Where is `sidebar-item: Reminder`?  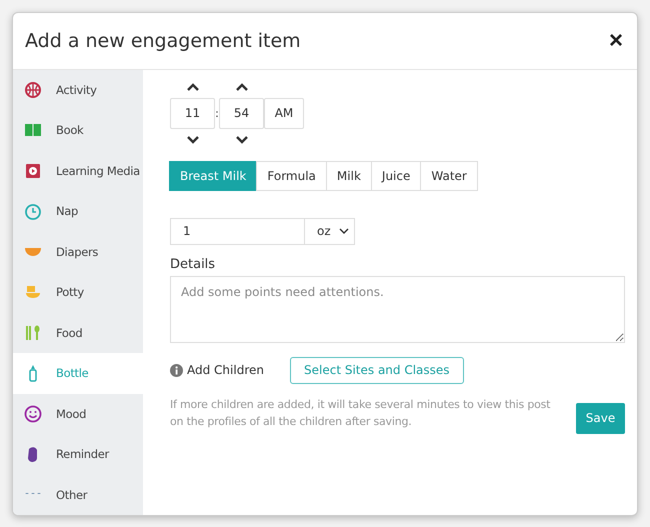
sidebar-item: Reminder is located at coordinates (78, 454).